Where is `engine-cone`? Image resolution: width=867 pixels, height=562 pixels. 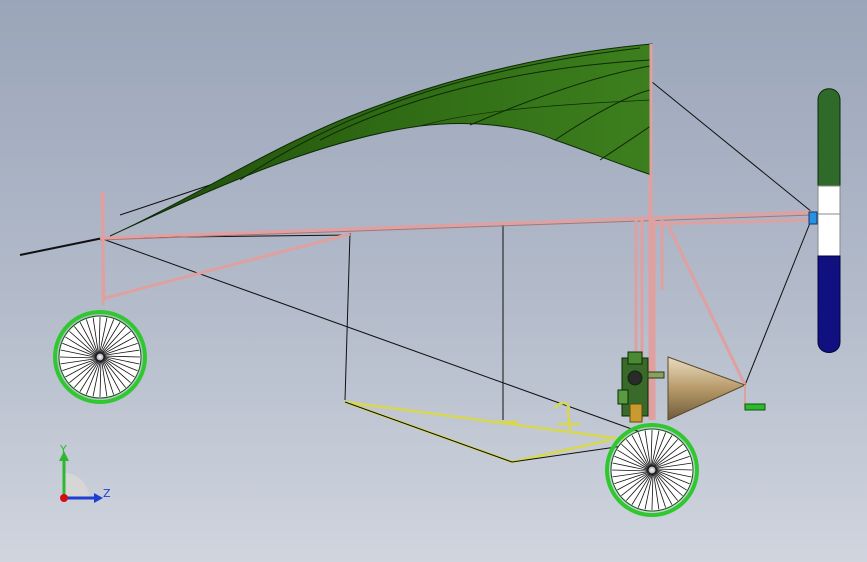 engine-cone is located at coordinates (716, 388).